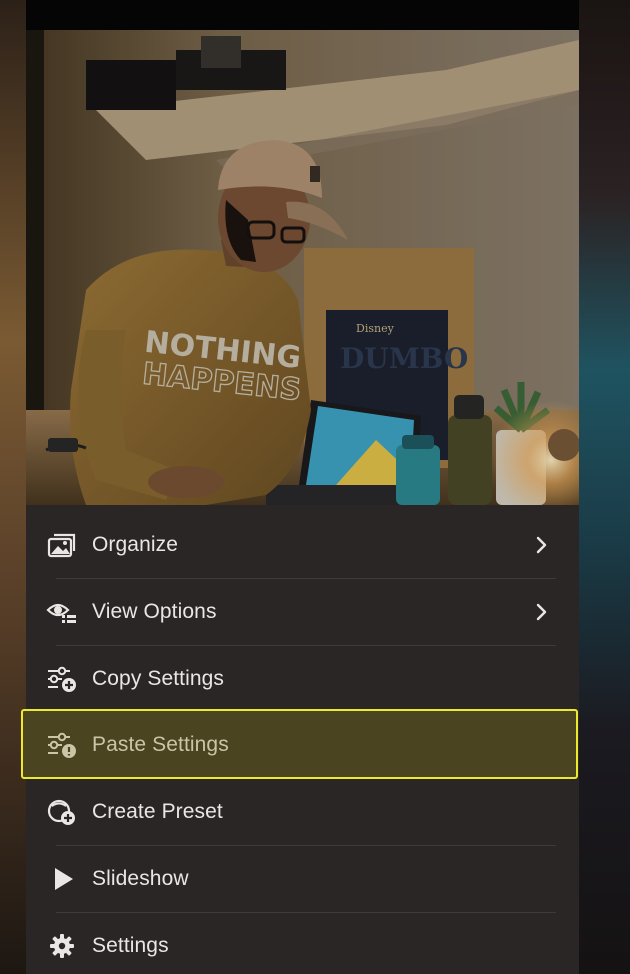  I want to click on top-bar, so click(302, 15).